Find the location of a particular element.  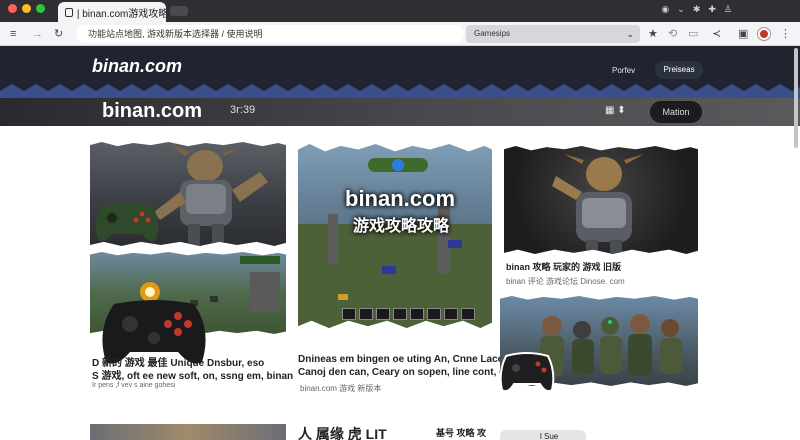

user-avatar is located at coordinates (764, 34).